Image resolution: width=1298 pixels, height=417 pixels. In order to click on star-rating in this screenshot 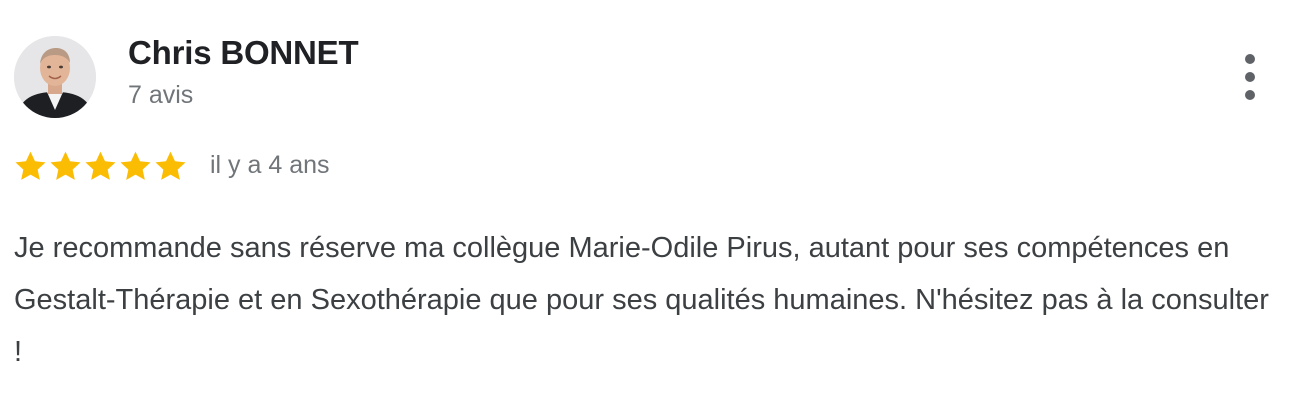, I will do `click(100, 166)`.